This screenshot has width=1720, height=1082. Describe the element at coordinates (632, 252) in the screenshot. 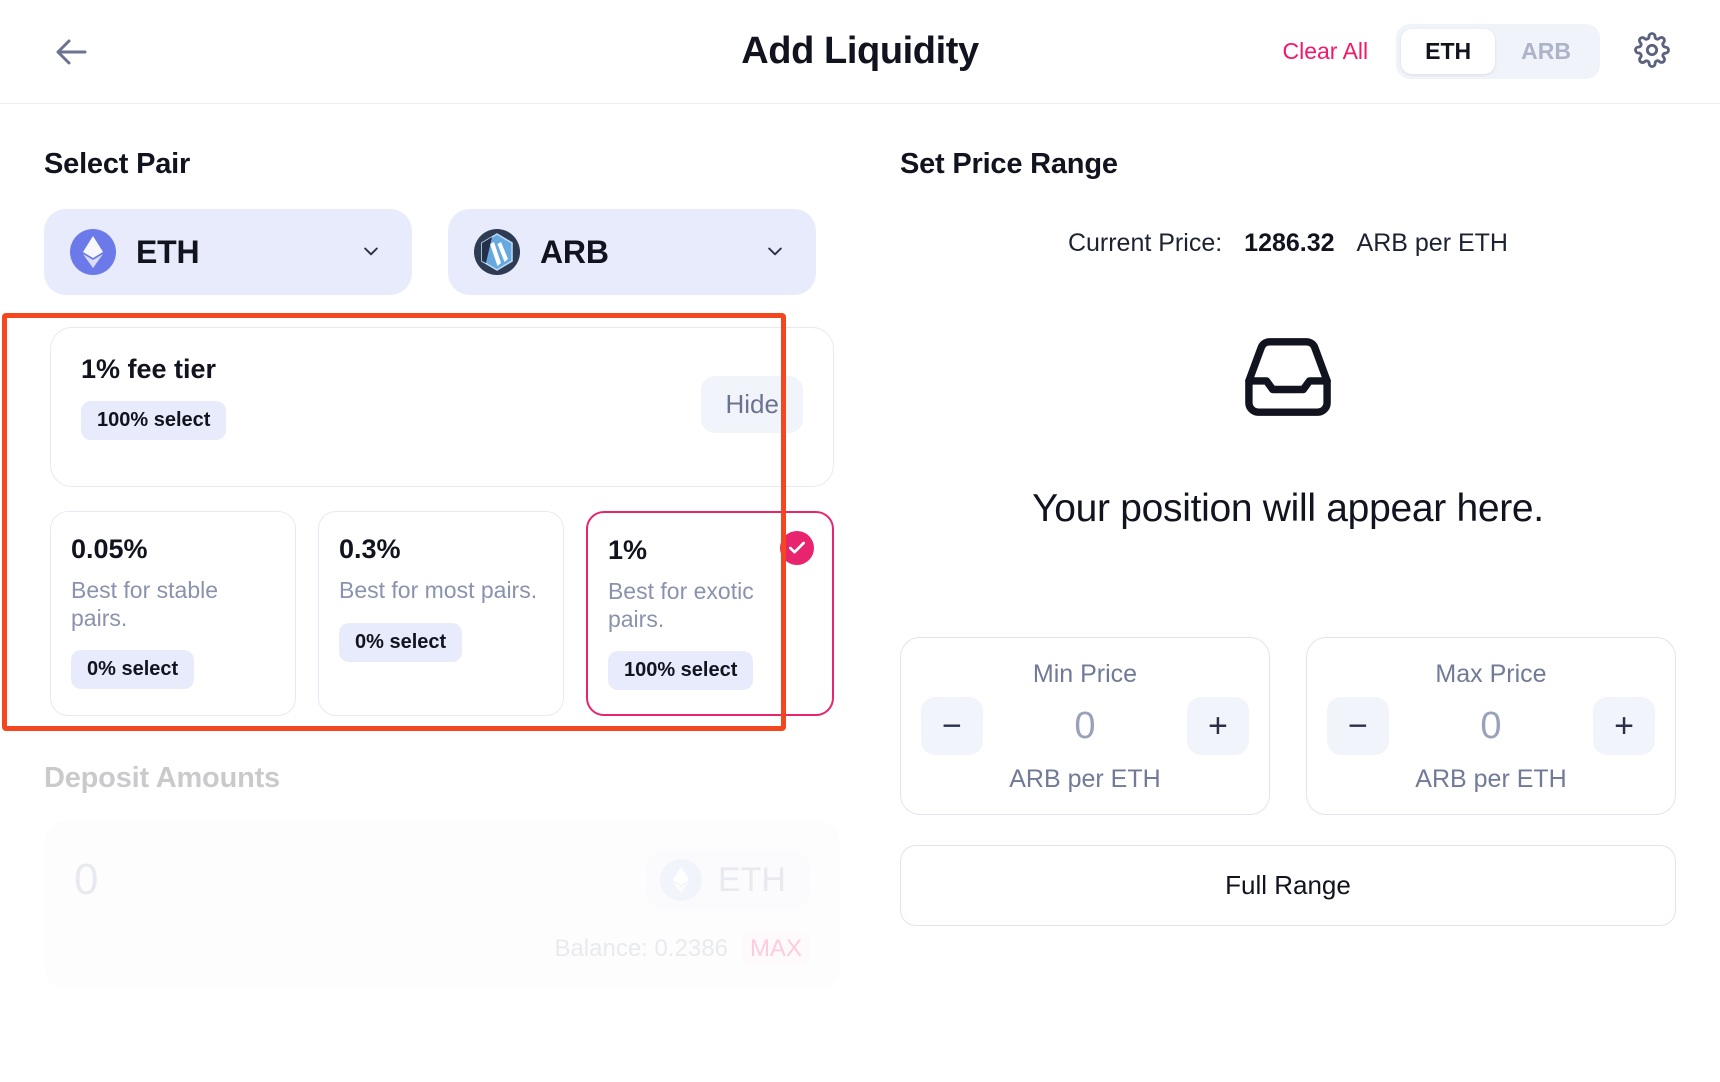

I see `token-select-arb: ARB` at that location.